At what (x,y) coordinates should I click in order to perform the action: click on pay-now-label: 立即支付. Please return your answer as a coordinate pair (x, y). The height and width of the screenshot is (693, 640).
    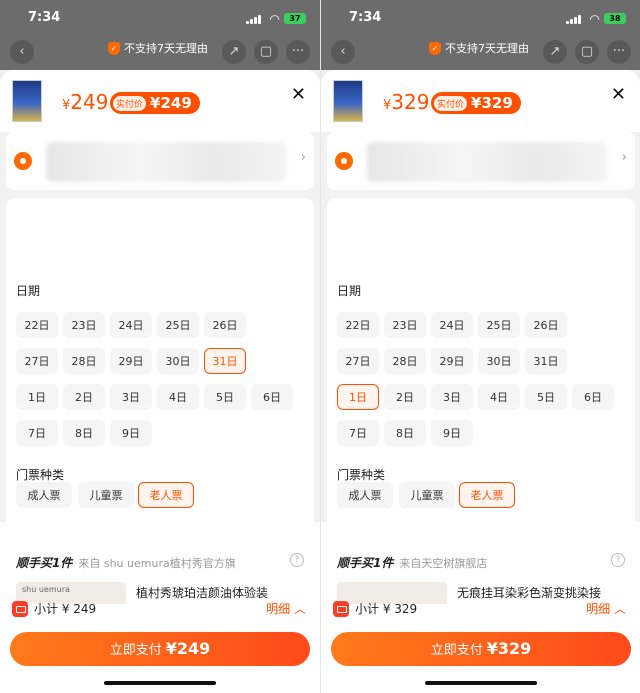
    Looking at the image, I should click on (135, 650).